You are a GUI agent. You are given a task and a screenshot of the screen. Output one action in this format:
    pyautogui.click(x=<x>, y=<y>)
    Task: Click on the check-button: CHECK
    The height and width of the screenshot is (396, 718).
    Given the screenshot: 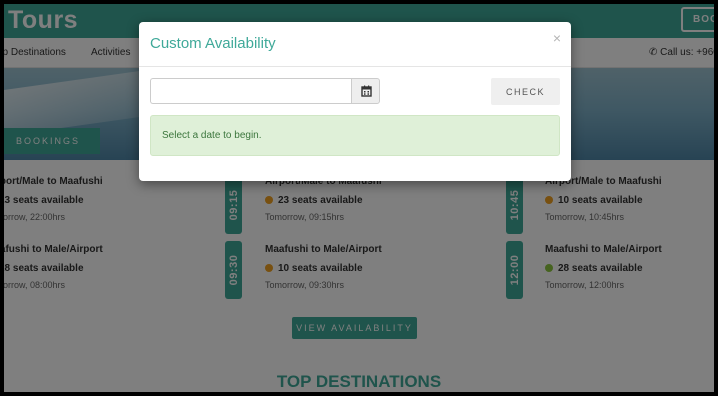 What is the action you would take?
    pyautogui.click(x=525, y=91)
    